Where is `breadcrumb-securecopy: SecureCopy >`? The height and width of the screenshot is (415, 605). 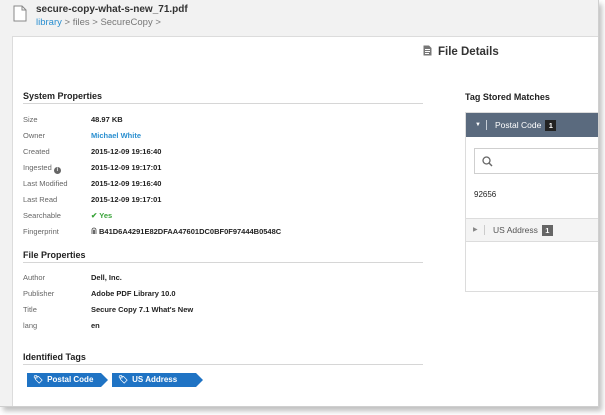
breadcrumb-securecopy: SecureCopy > is located at coordinates (130, 22).